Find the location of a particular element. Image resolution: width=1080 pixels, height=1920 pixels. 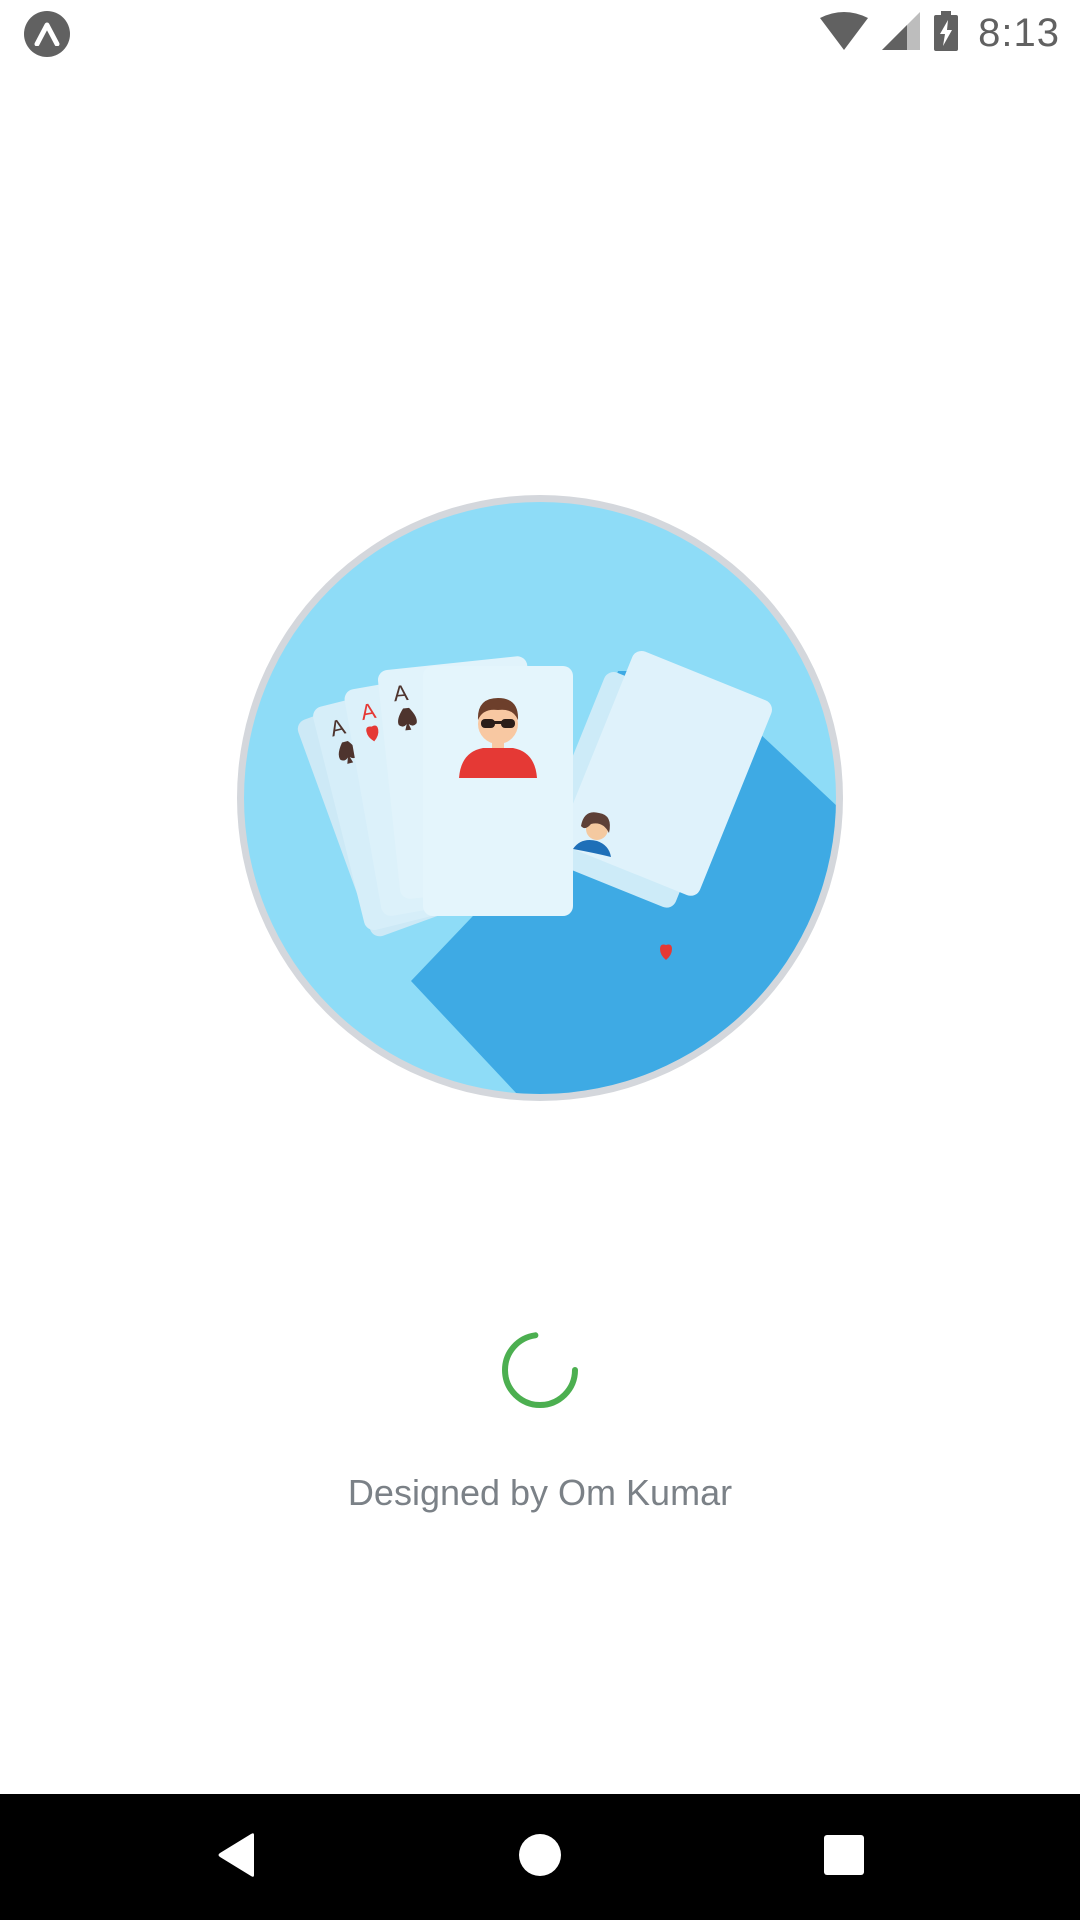

loading-spinner is located at coordinates (540, 1370).